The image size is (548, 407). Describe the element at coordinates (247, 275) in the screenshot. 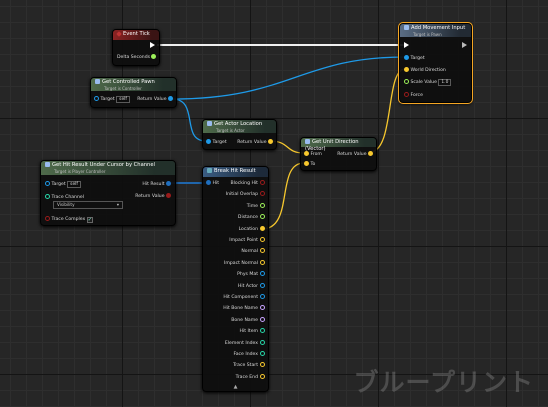

I see `output-label: Phys Mat` at that location.